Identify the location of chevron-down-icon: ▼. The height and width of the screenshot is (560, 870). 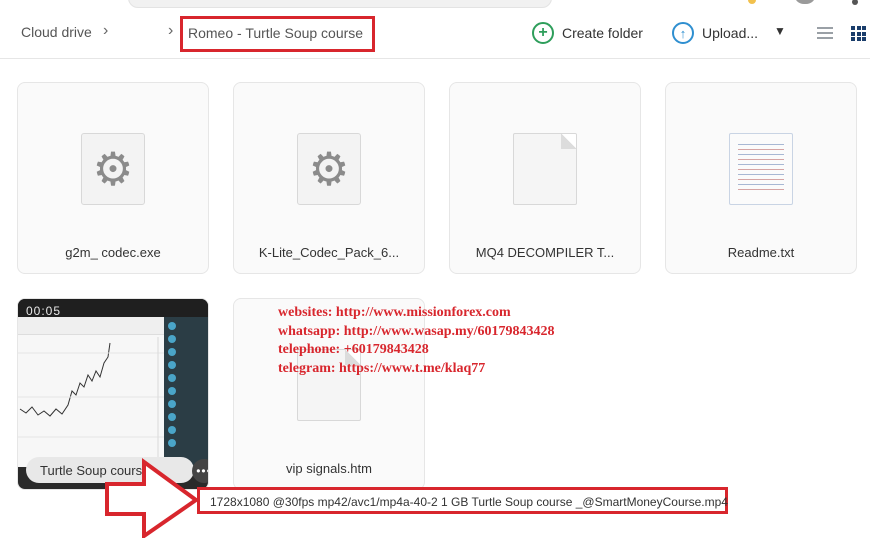
(780, 31).